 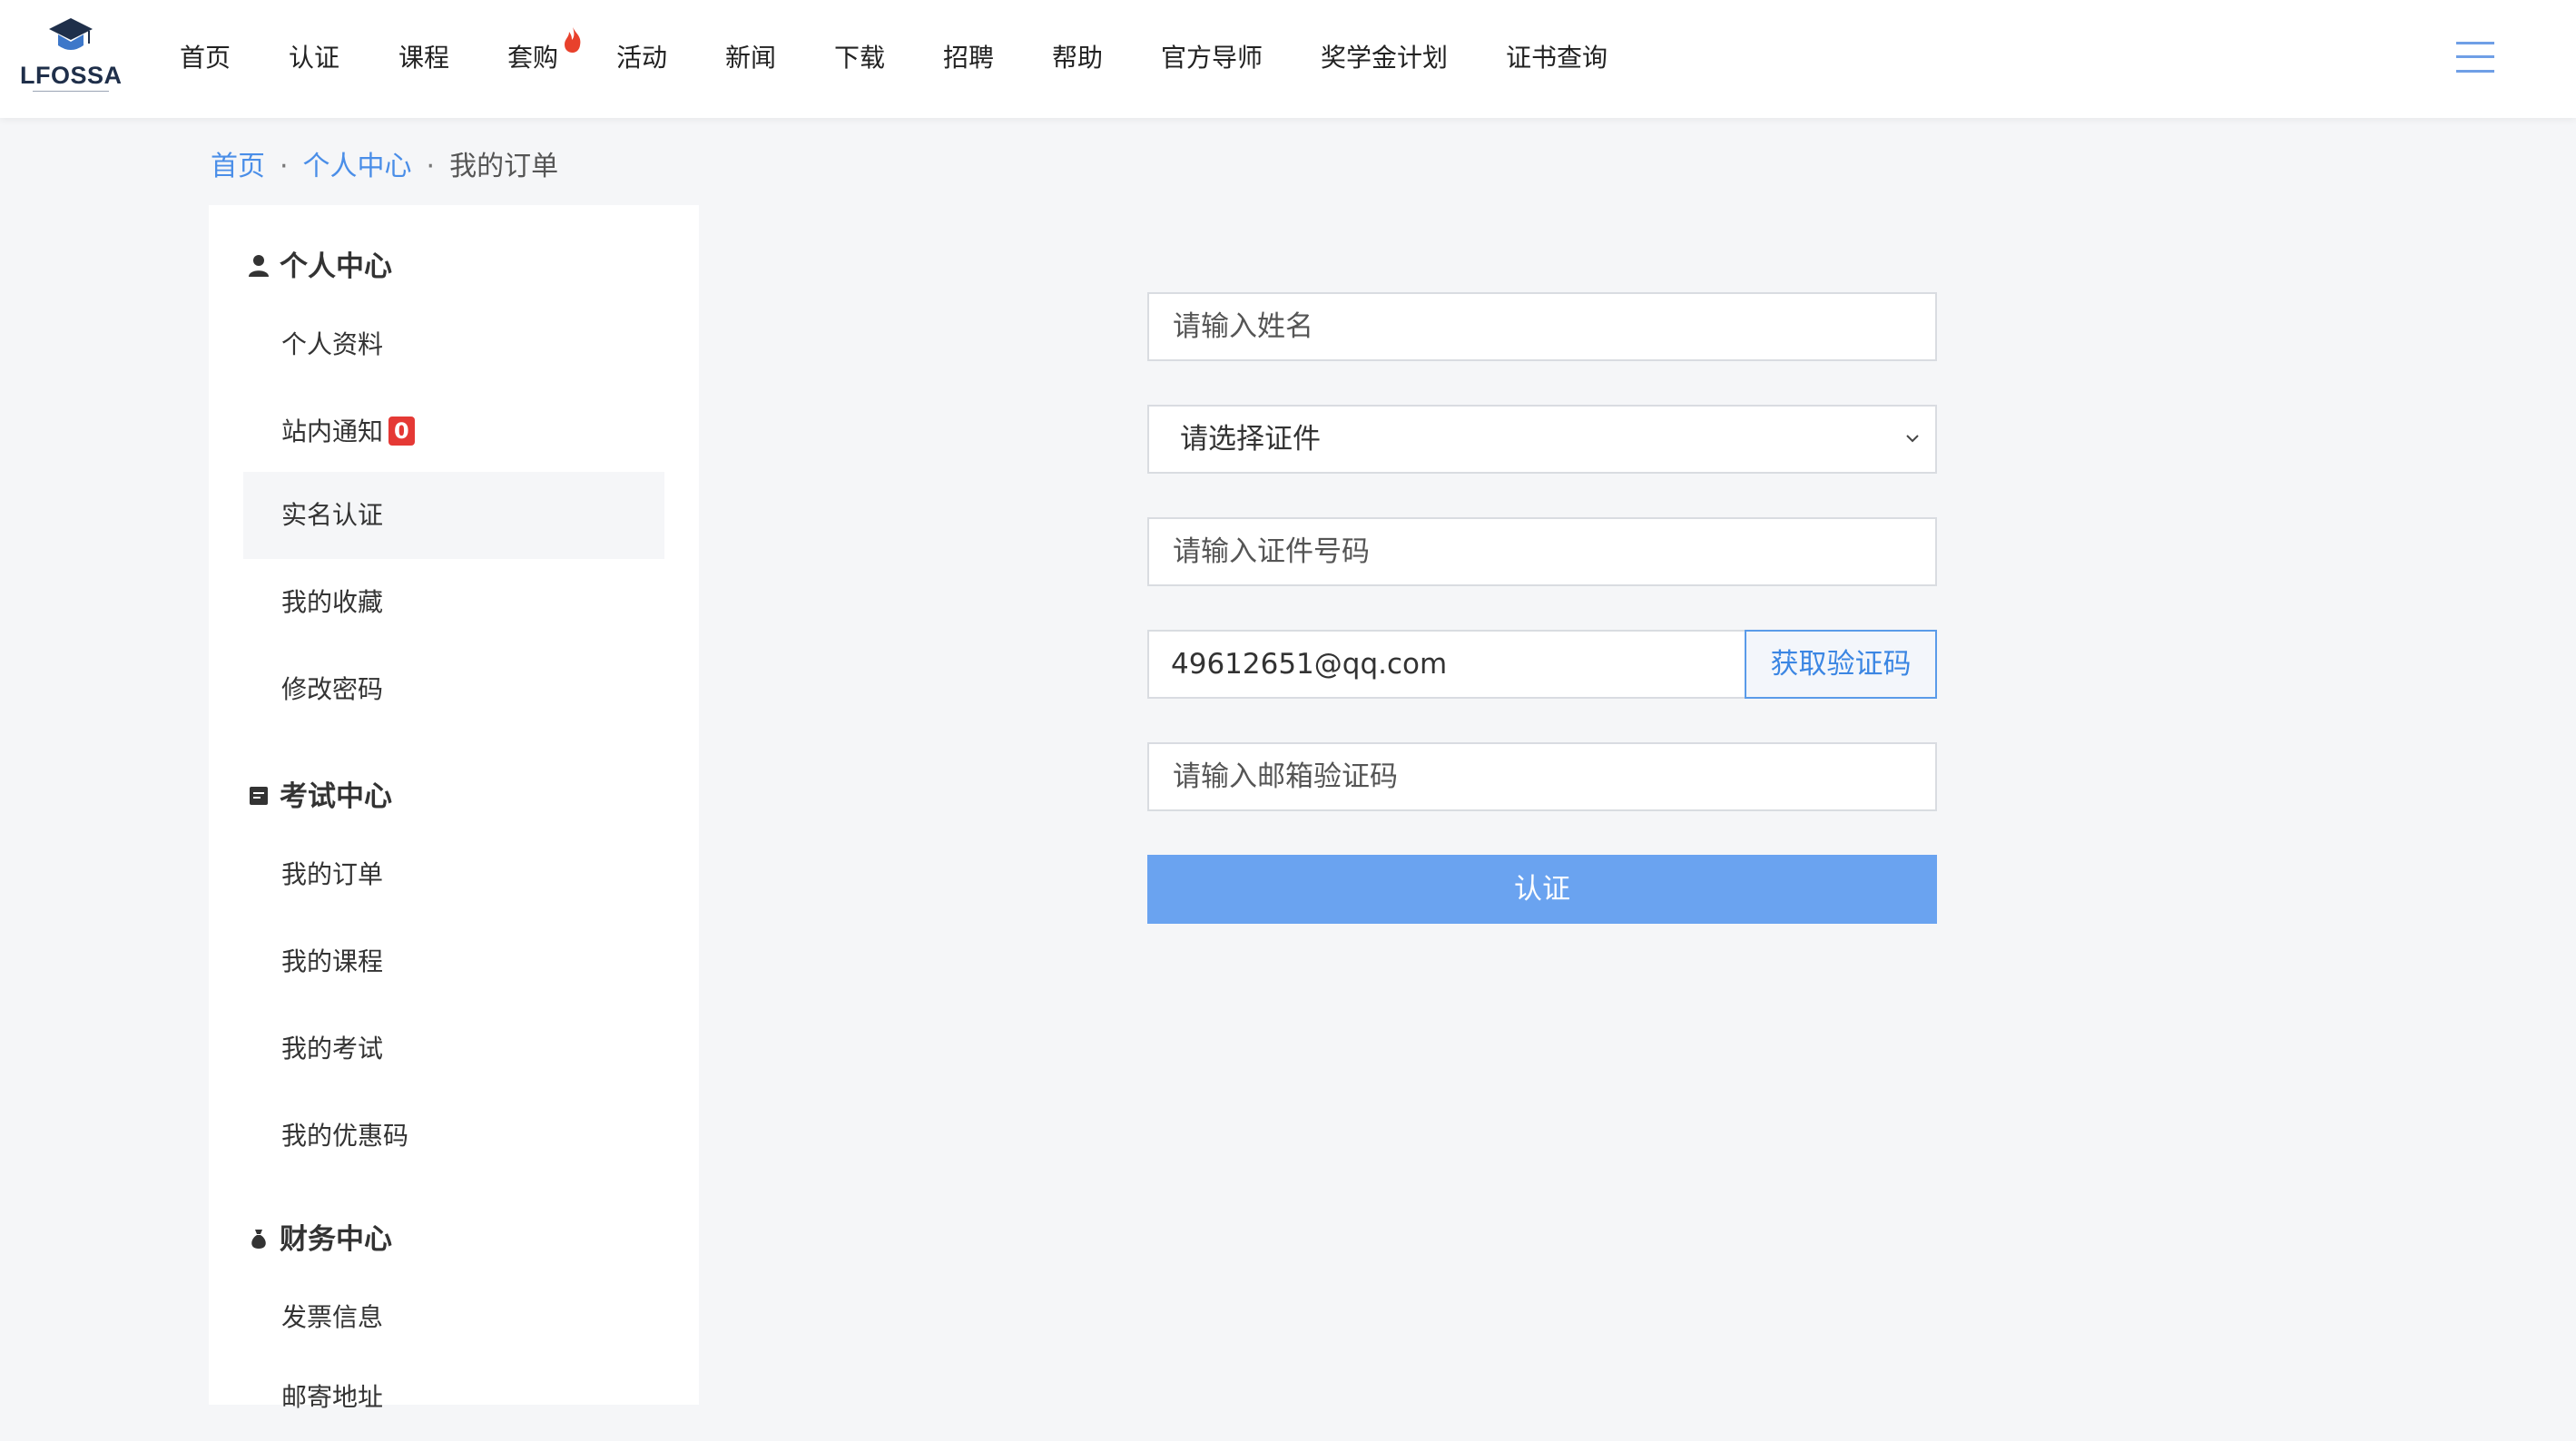 I want to click on get-verification-code-button: 获取验证码, so click(x=1841, y=665).